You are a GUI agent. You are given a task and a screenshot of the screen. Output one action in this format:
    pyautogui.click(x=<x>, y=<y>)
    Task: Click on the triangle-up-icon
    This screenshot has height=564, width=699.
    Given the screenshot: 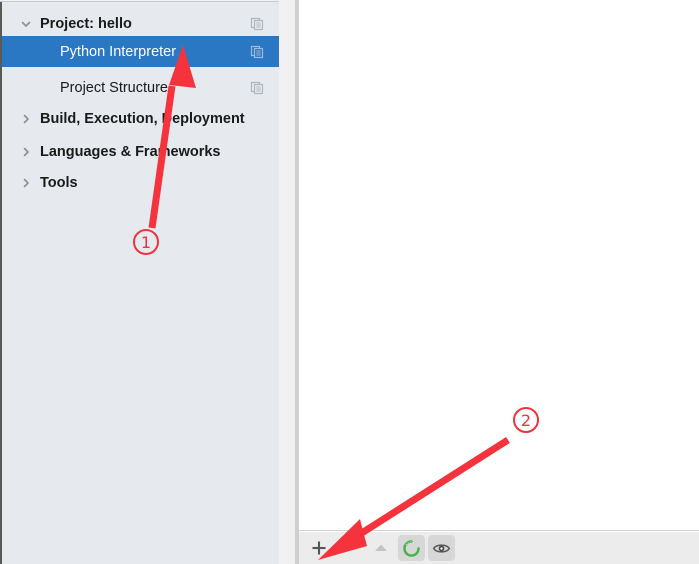 What is the action you would take?
    pyautogui.click(x=381, y=547)
    